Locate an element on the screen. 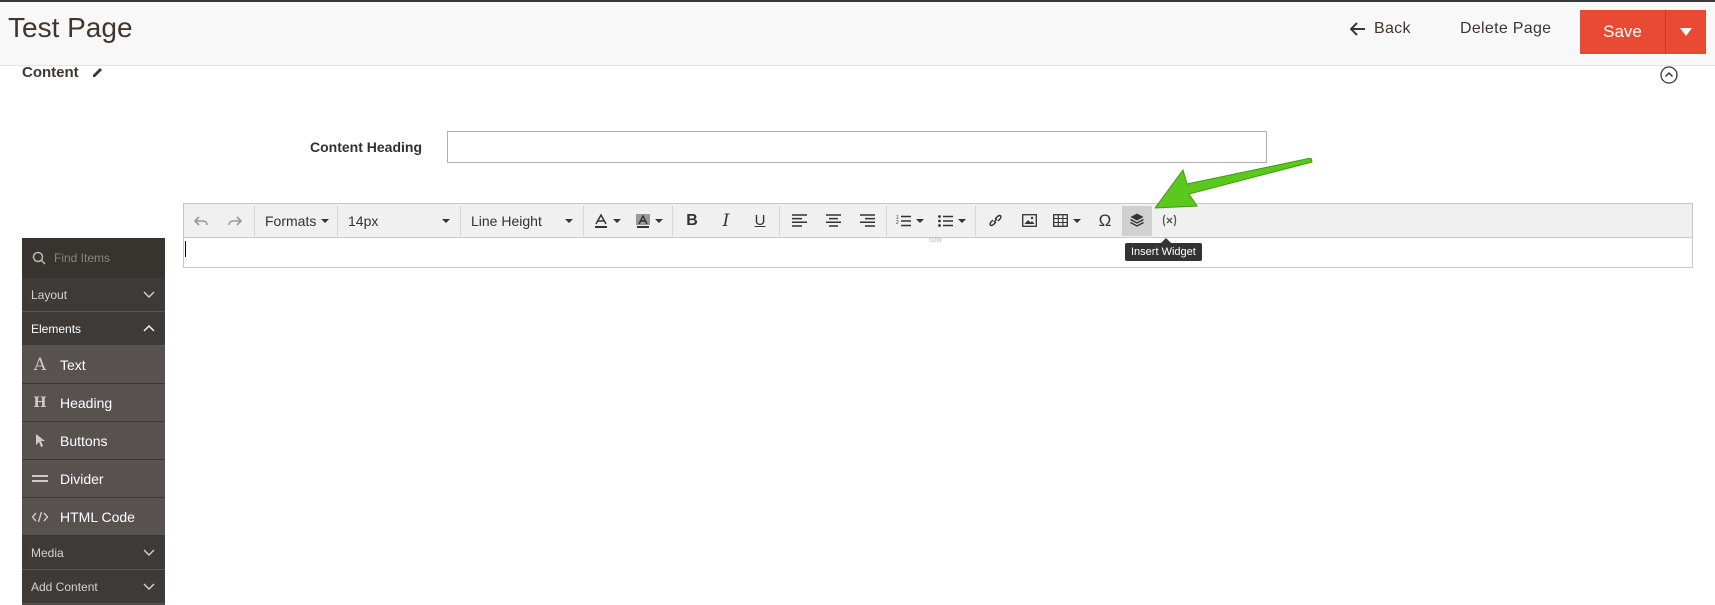  link-icon is located at coordinates (995, 220).